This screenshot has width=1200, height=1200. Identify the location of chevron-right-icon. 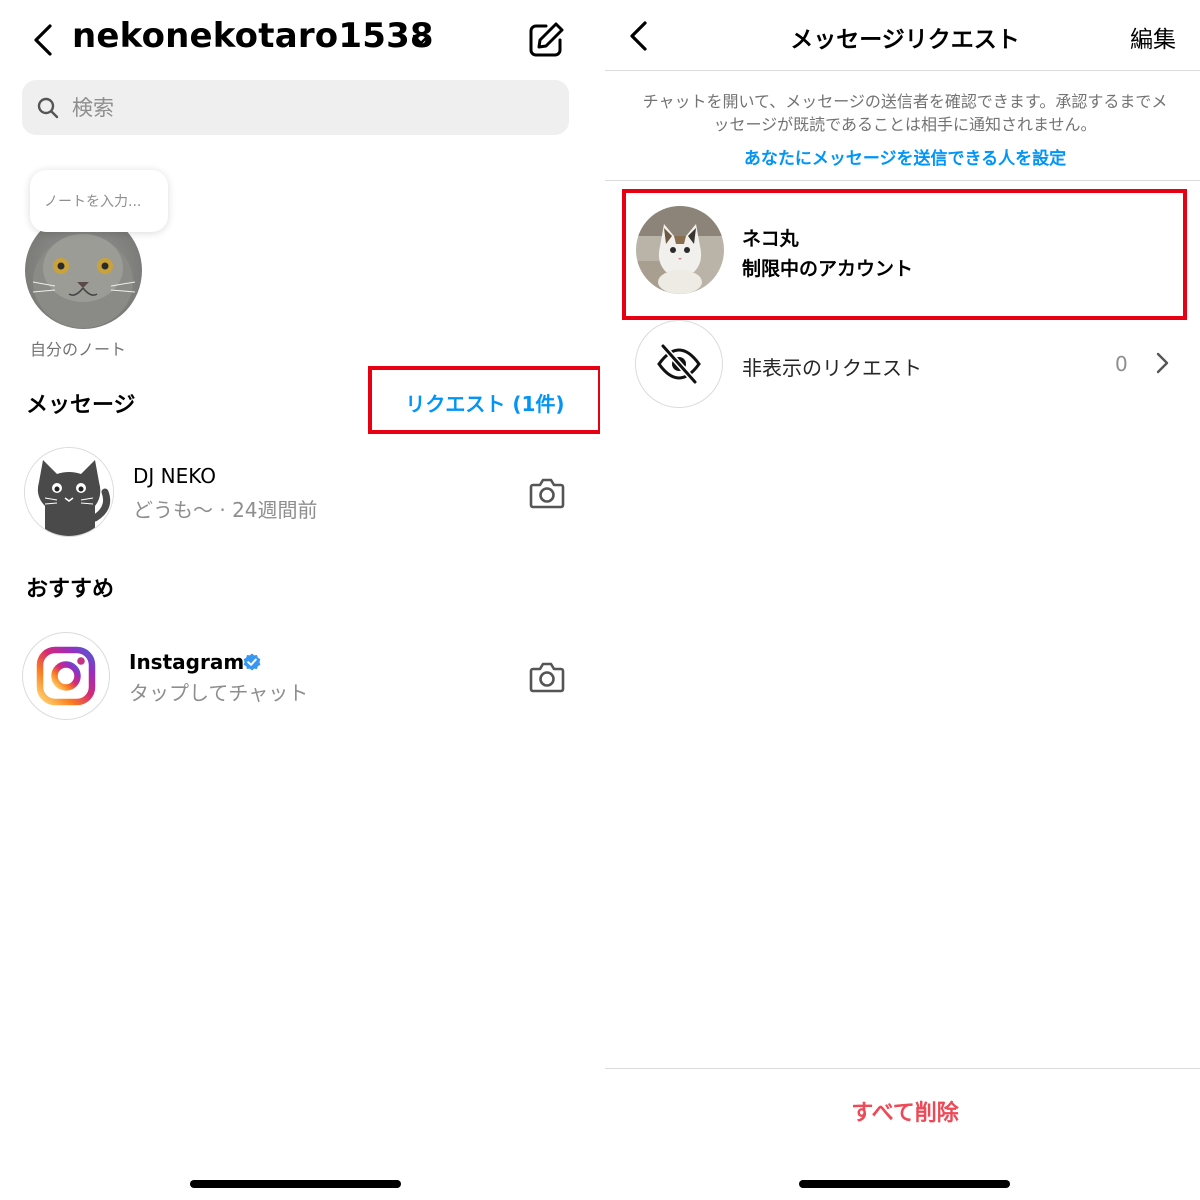
(1162, 363).